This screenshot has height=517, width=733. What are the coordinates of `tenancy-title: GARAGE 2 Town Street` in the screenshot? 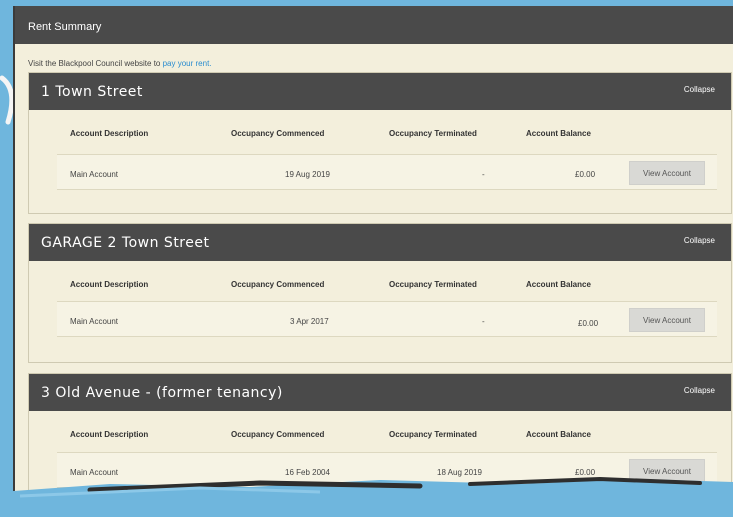 It's located at (125, 243).